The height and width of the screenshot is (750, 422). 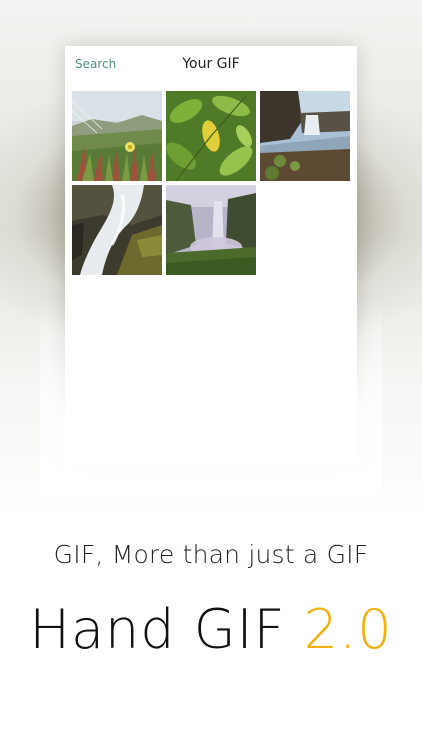 What do you see at coordinates (211, 554) in the screenshot?
I see `promo-caption: GIF, More than just a GIF` at bounding box center [211, 554].